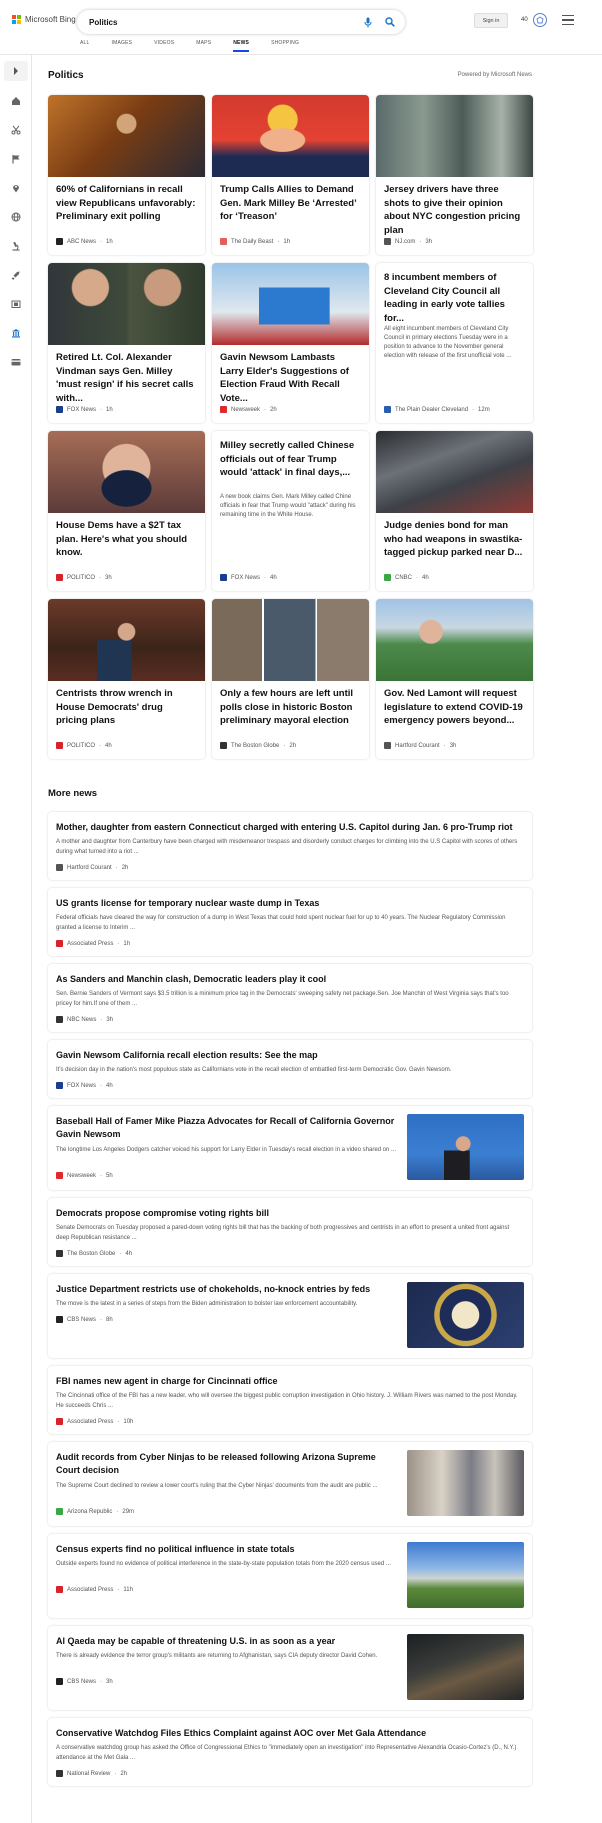  Describe the element at coordinates (225, 22) in the screenshot. I see `search-input: Politics` at that location.